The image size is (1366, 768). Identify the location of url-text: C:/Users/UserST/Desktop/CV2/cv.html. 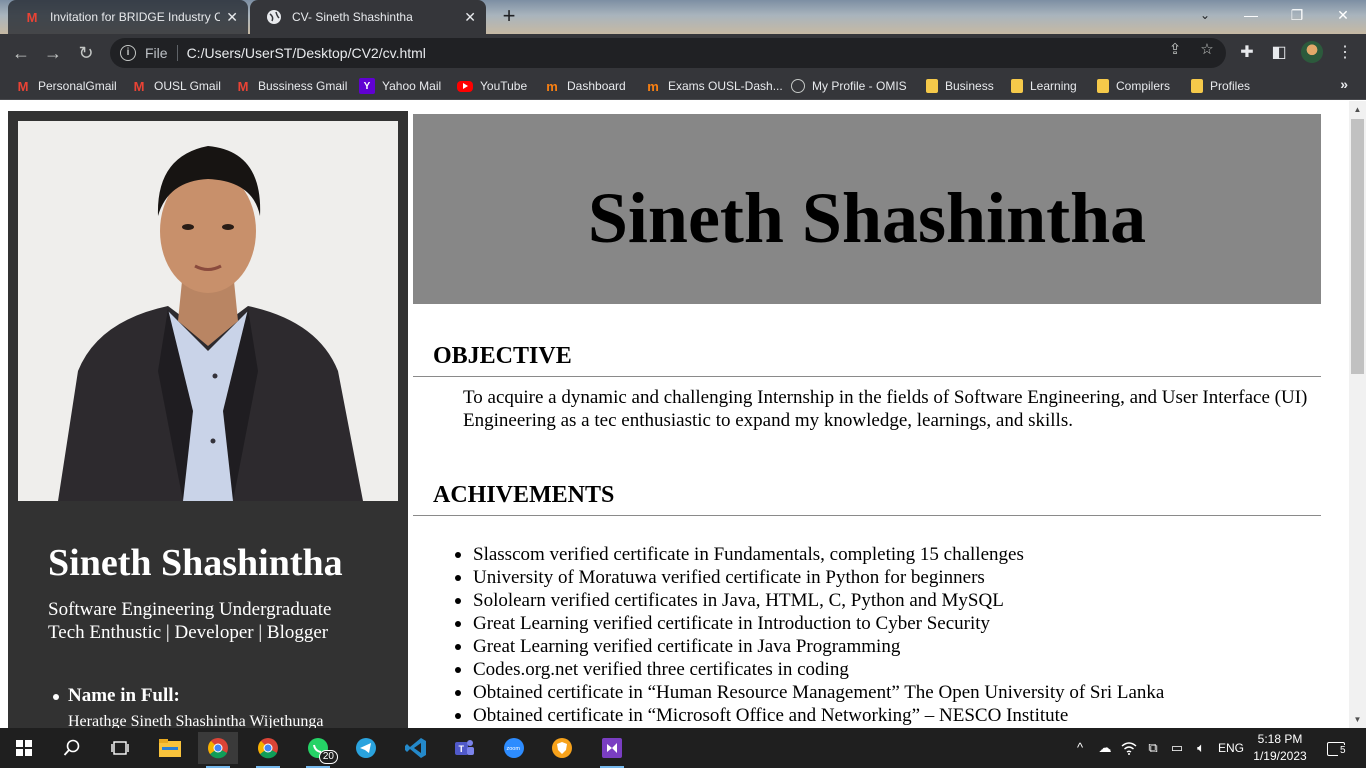
(306, 53).